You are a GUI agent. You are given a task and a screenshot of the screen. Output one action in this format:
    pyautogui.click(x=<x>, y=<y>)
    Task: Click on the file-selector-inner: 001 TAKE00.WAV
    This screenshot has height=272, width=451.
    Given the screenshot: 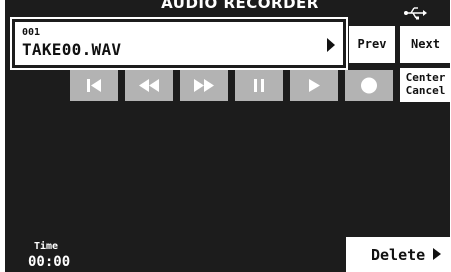 What is the action you would take?
    pyautogui.click(x=179, y=43)
    